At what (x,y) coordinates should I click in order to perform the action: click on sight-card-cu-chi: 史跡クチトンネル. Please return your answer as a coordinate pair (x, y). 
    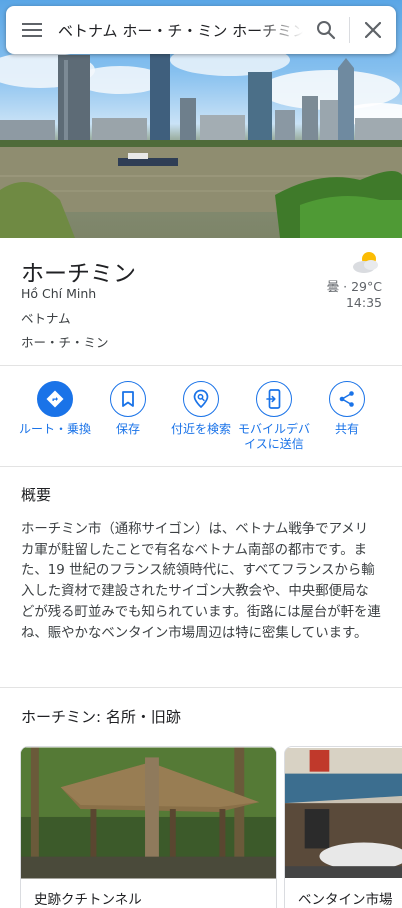
    Looking at the image, I should click on (148, 827).